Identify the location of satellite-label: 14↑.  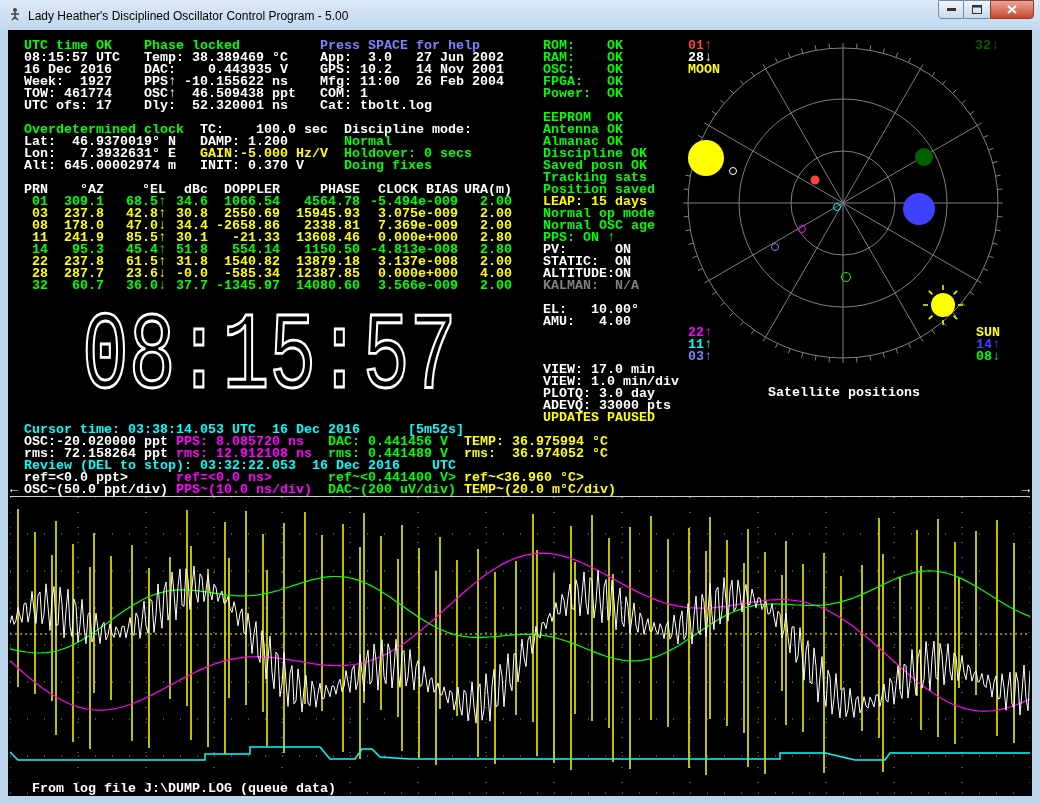
(988, 345).